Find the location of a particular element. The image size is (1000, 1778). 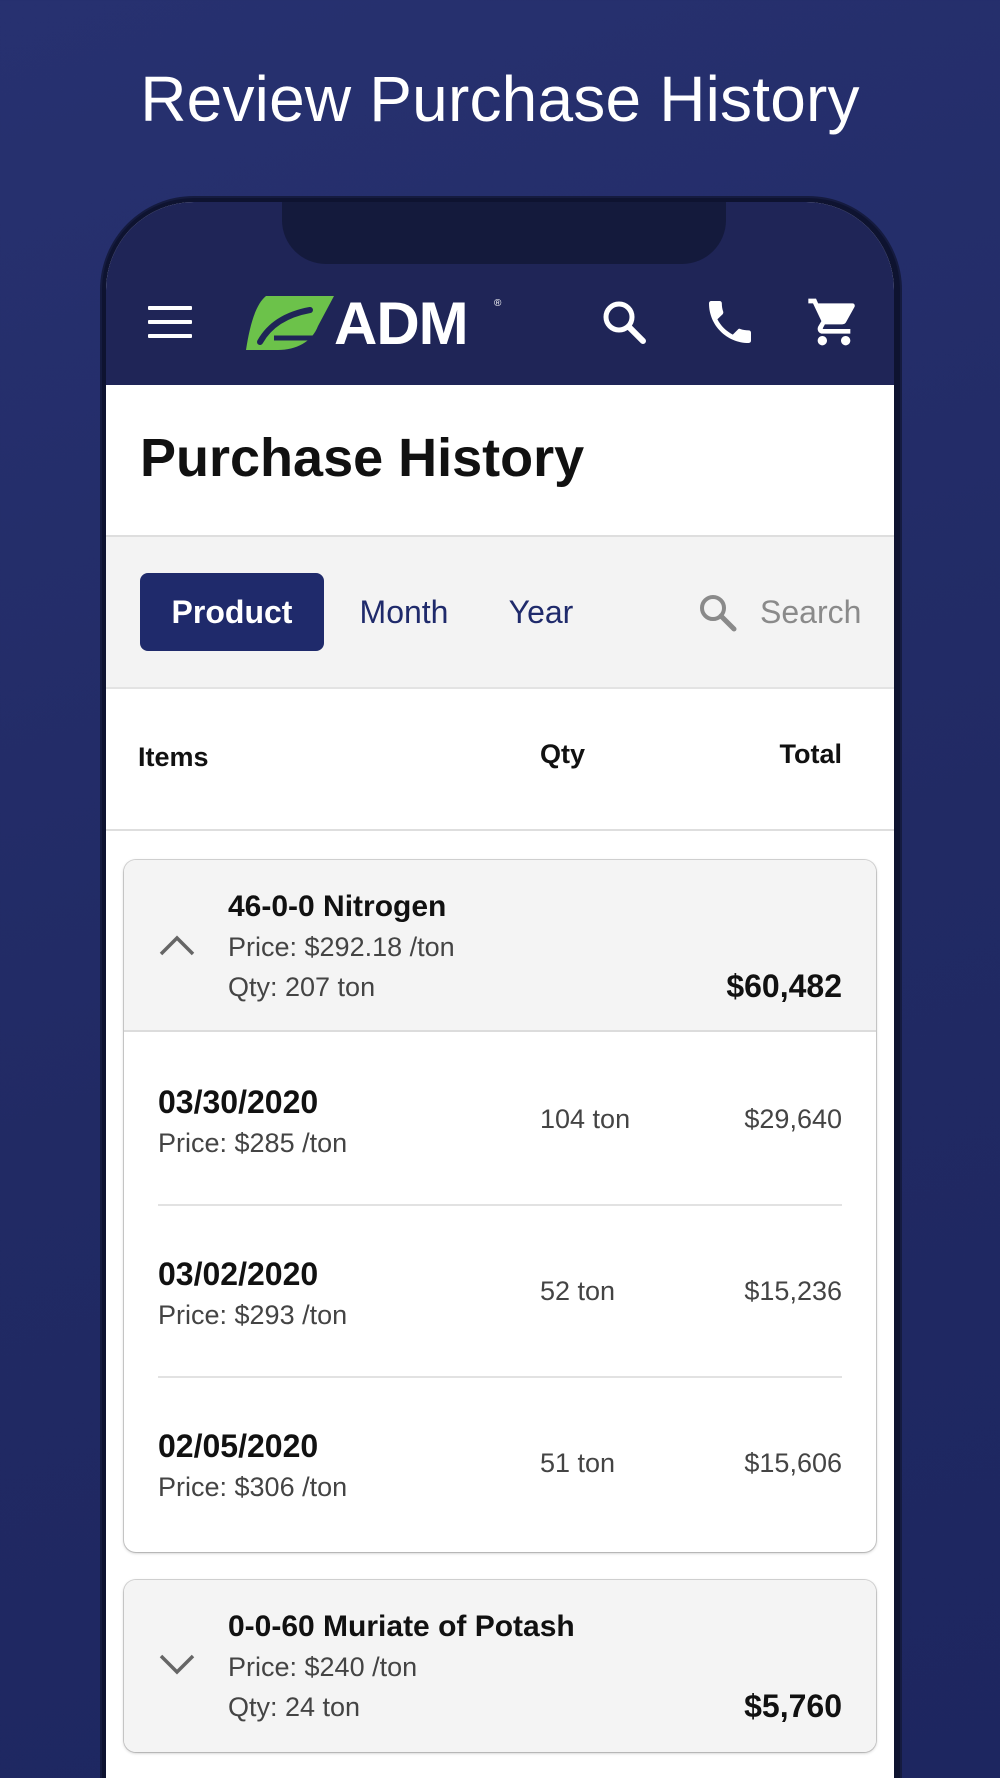

tab-year: Year is located at coordinates (541, 612).